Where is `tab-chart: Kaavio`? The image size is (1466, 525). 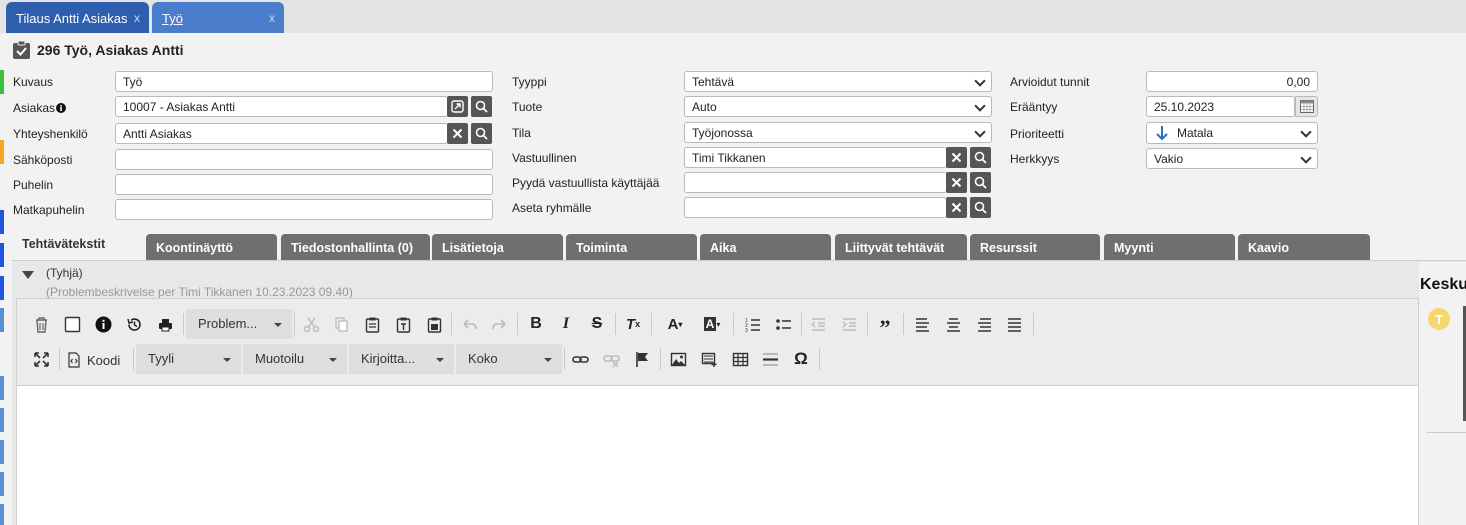 tab-chart: Kaavio is located at coordinates (1304, 247).